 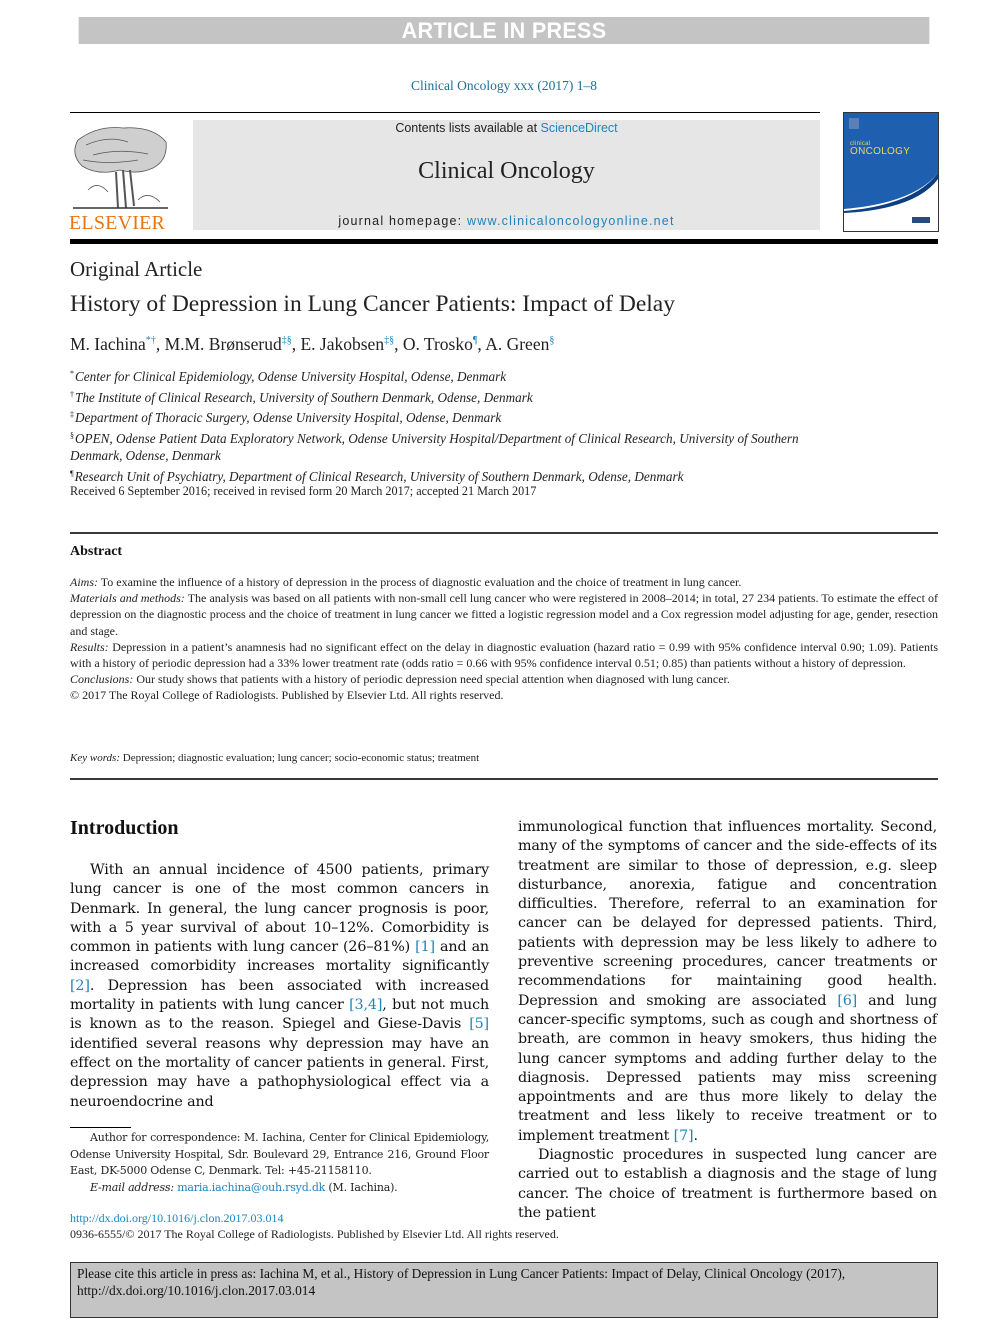 I want to click on introduction-heading: Introduction, so click(x=124, y=828).